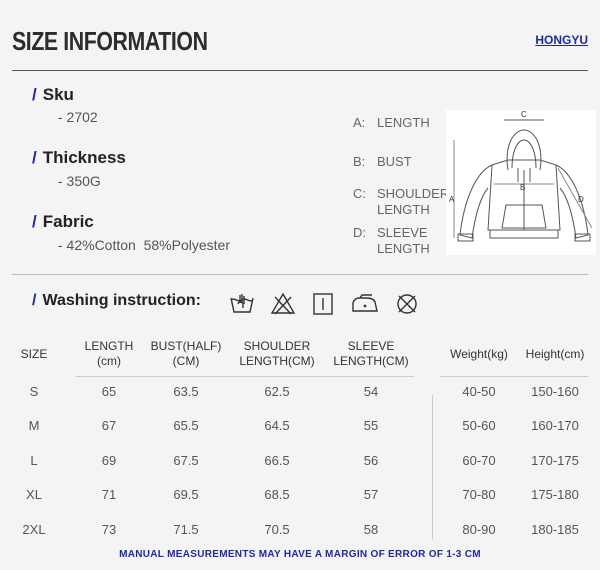 The image size is (600, 570). I want to click on cell-sleeve: 57, so click(371, 494).